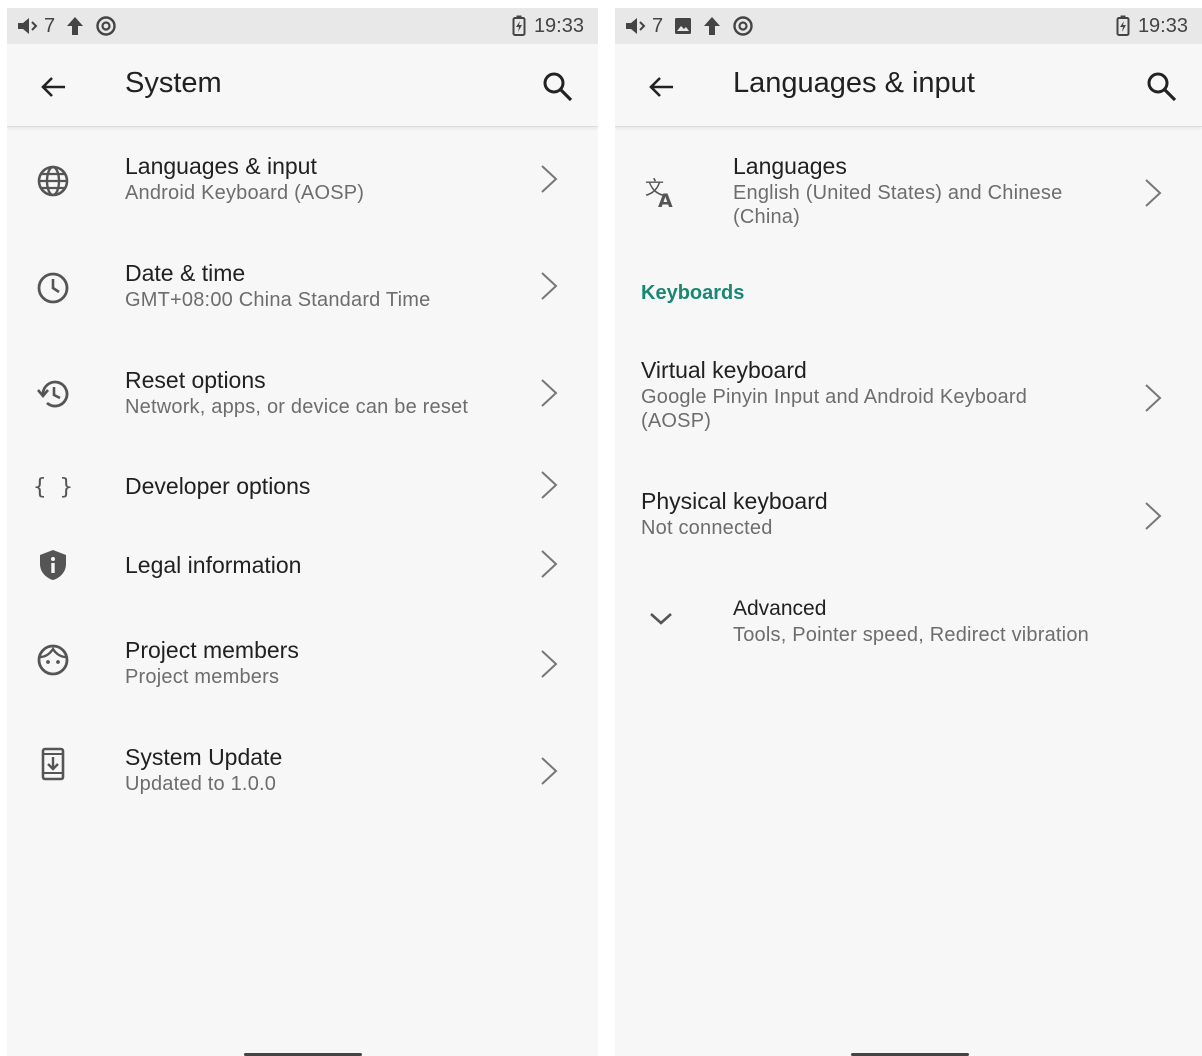  What do you see at coordinates (302, 667) in the screenshot?
I see `project-members-item: Project members Project members` at bounding box center [302, 667].